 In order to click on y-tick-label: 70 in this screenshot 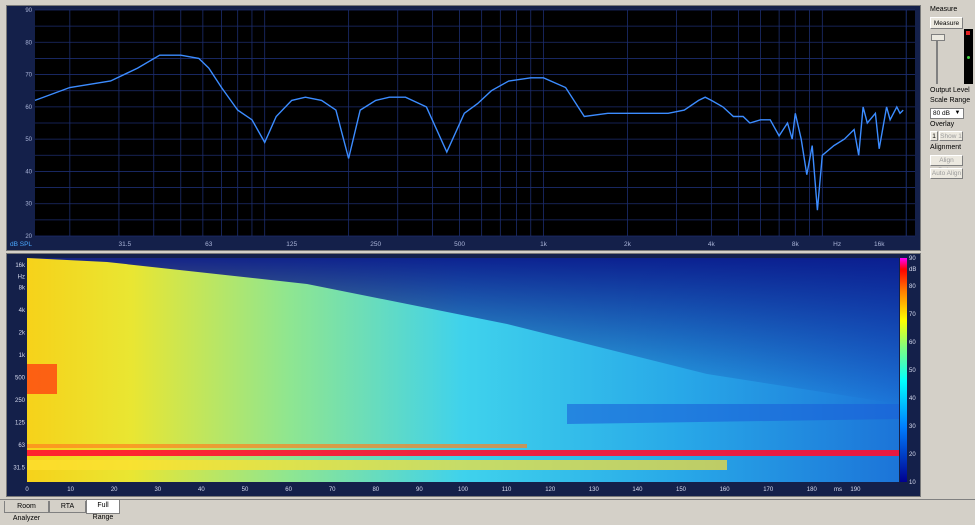, I will do `click(28, 76)`.